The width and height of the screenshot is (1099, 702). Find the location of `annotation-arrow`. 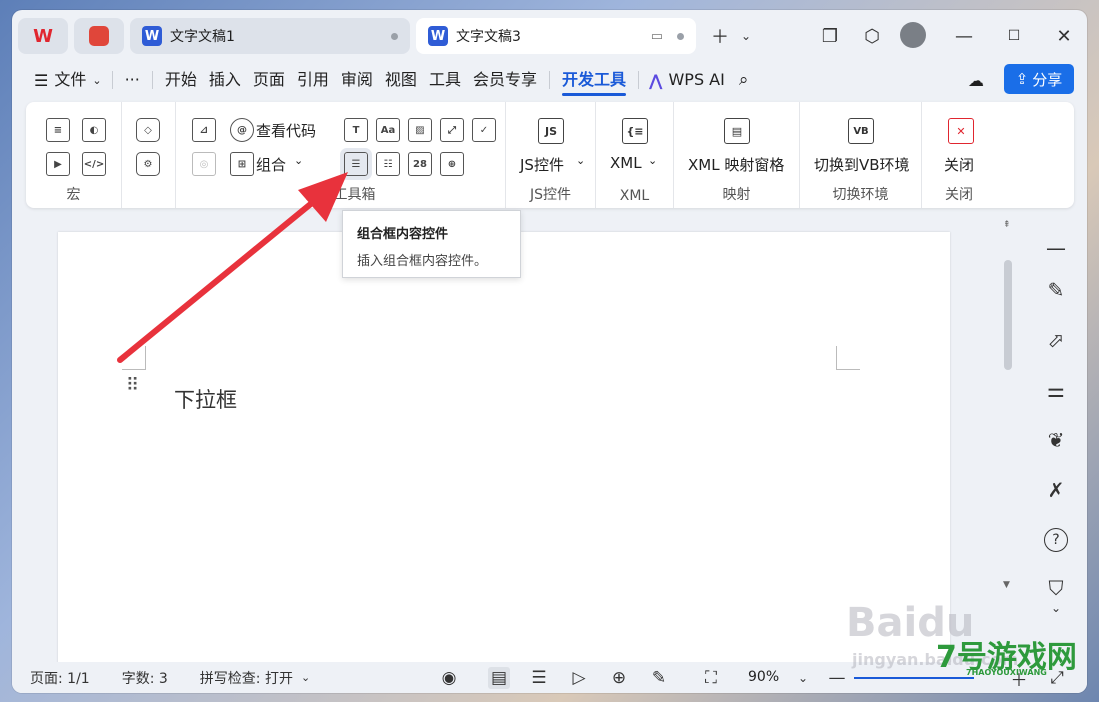

annotation-arrow is located at coordinates (232, 267).